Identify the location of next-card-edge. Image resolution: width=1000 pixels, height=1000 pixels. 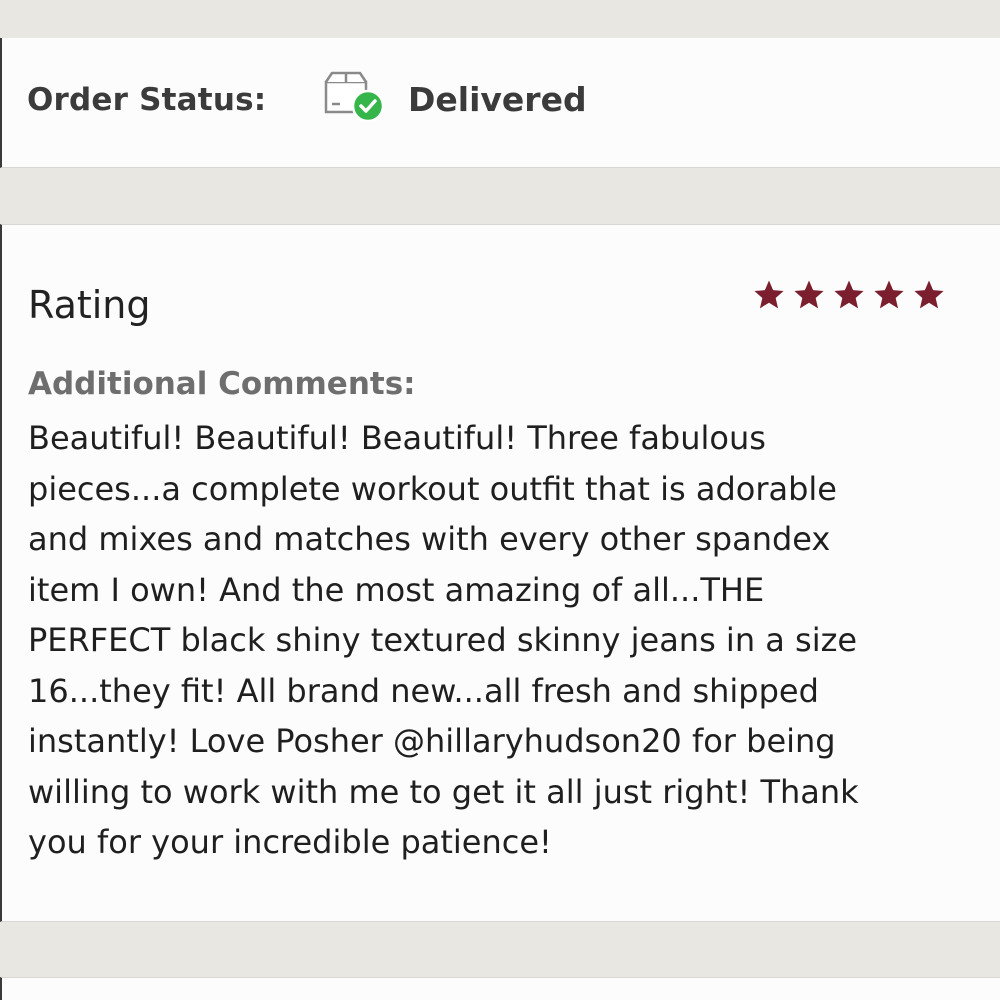
(500, 988).